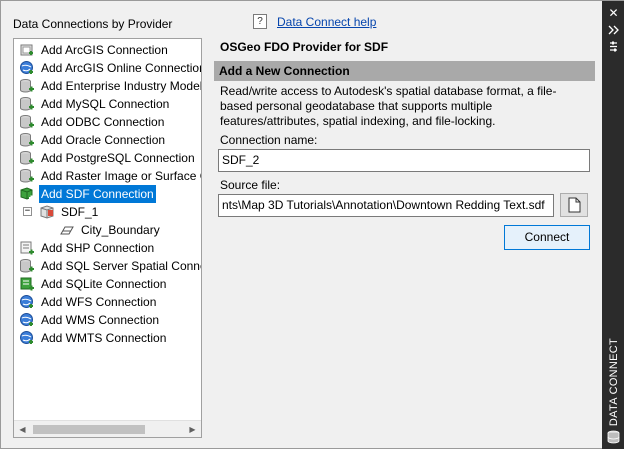 Image resolution: width=624 pixels, height=449 pixels. Describe the element at coordinates (22, 429) in the screenshot. I see `scroll-left-icon: ◀` at that location.